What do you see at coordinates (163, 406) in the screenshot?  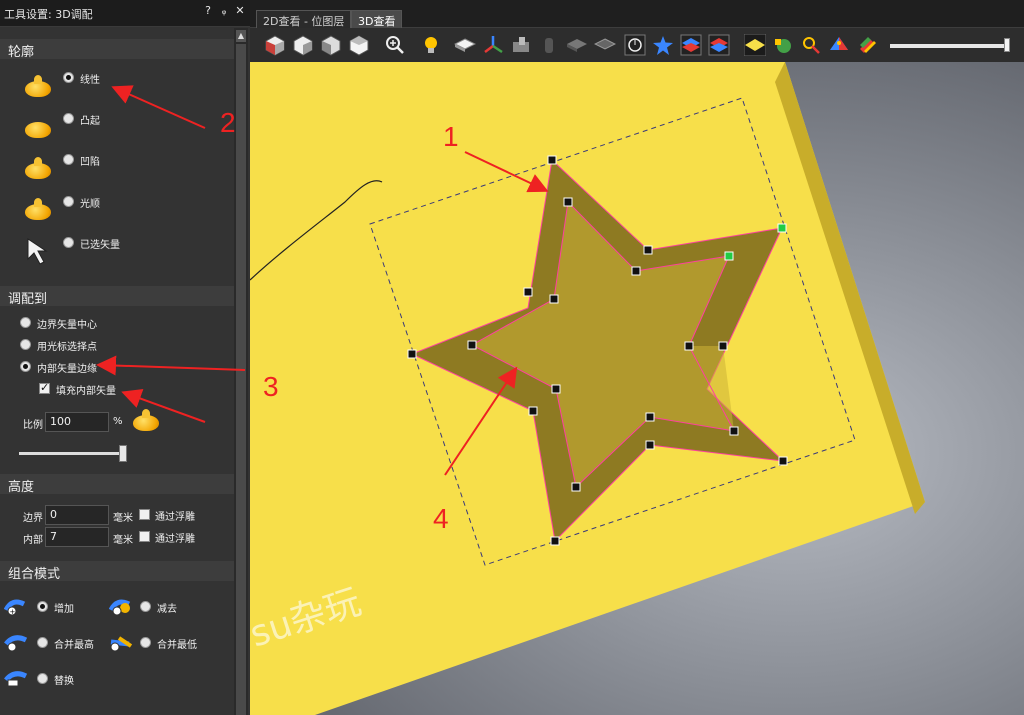 I see `annotation-arrow-3b` at bounding box center [163, 406].